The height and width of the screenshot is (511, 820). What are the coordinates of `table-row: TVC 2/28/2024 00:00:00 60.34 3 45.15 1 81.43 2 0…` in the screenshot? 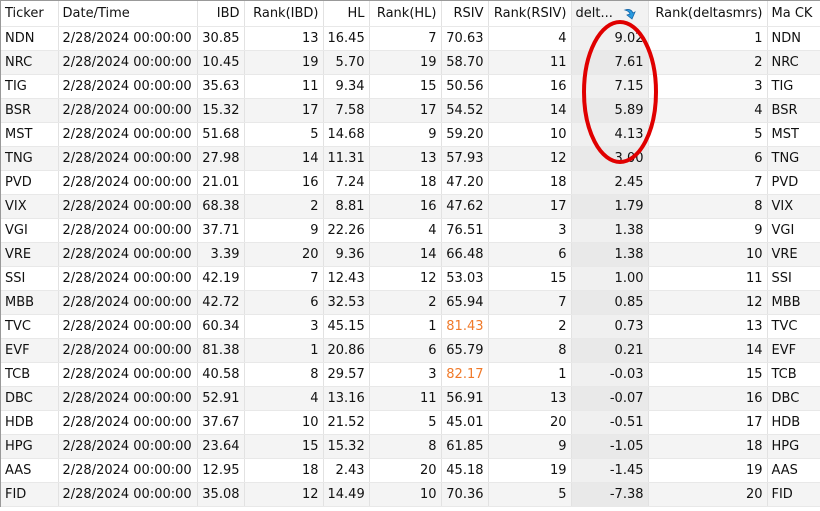 It's located at (410, 326).